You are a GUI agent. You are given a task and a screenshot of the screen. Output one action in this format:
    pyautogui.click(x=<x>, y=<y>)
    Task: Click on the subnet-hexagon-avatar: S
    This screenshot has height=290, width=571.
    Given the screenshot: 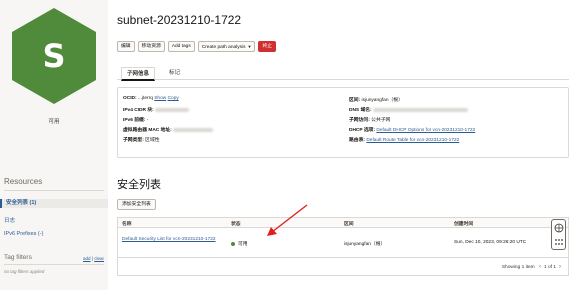 What is the action you would take?
    pyautogui.click(x=54, y=56)
    